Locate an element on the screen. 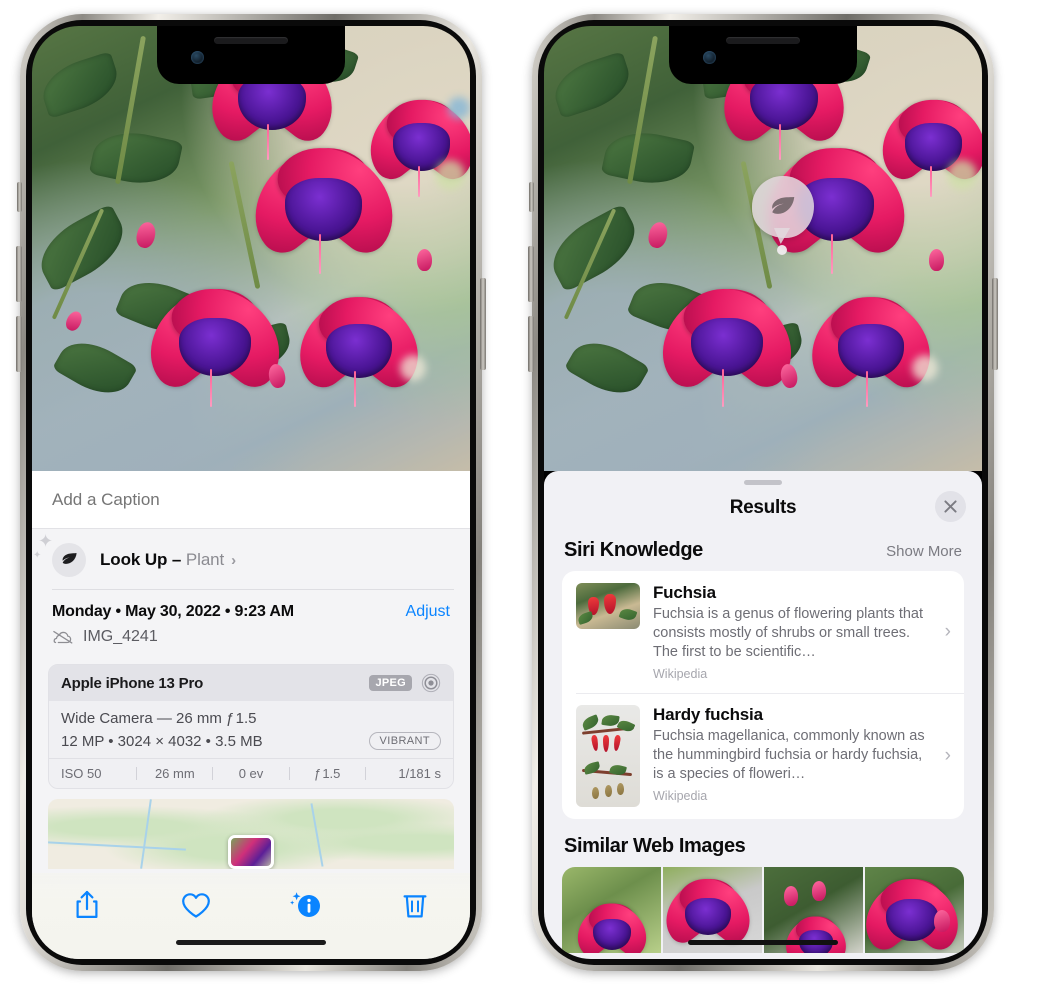 This screenshot has width=1055, height=985. info-sparkle-icon is located at coordinates (304, 904).